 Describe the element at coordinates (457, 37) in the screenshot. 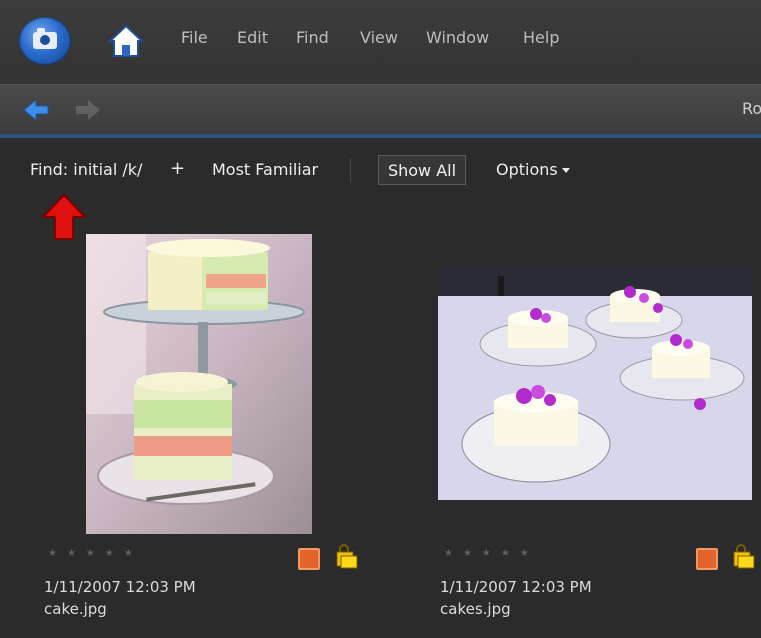

I see `menu-item-window: Window` at that location.